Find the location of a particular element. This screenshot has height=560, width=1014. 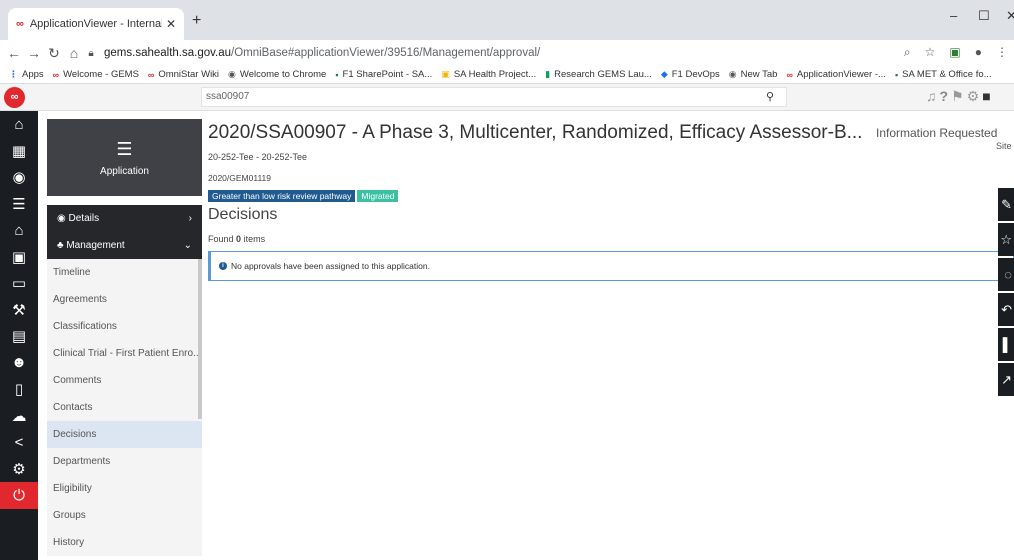

tool-icon: ↗ is located at coordinates (1006, 379).